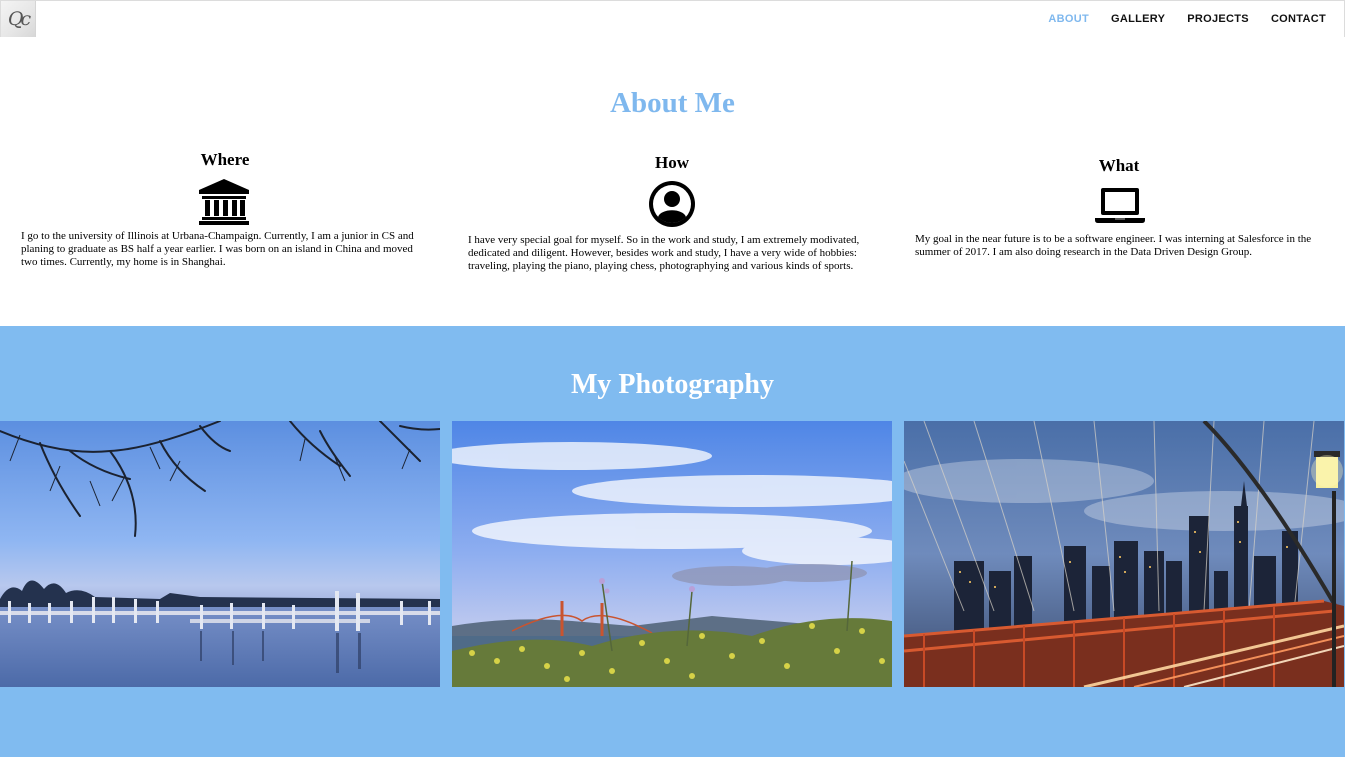  I want to click on column-heading: How, so click(672, 162).